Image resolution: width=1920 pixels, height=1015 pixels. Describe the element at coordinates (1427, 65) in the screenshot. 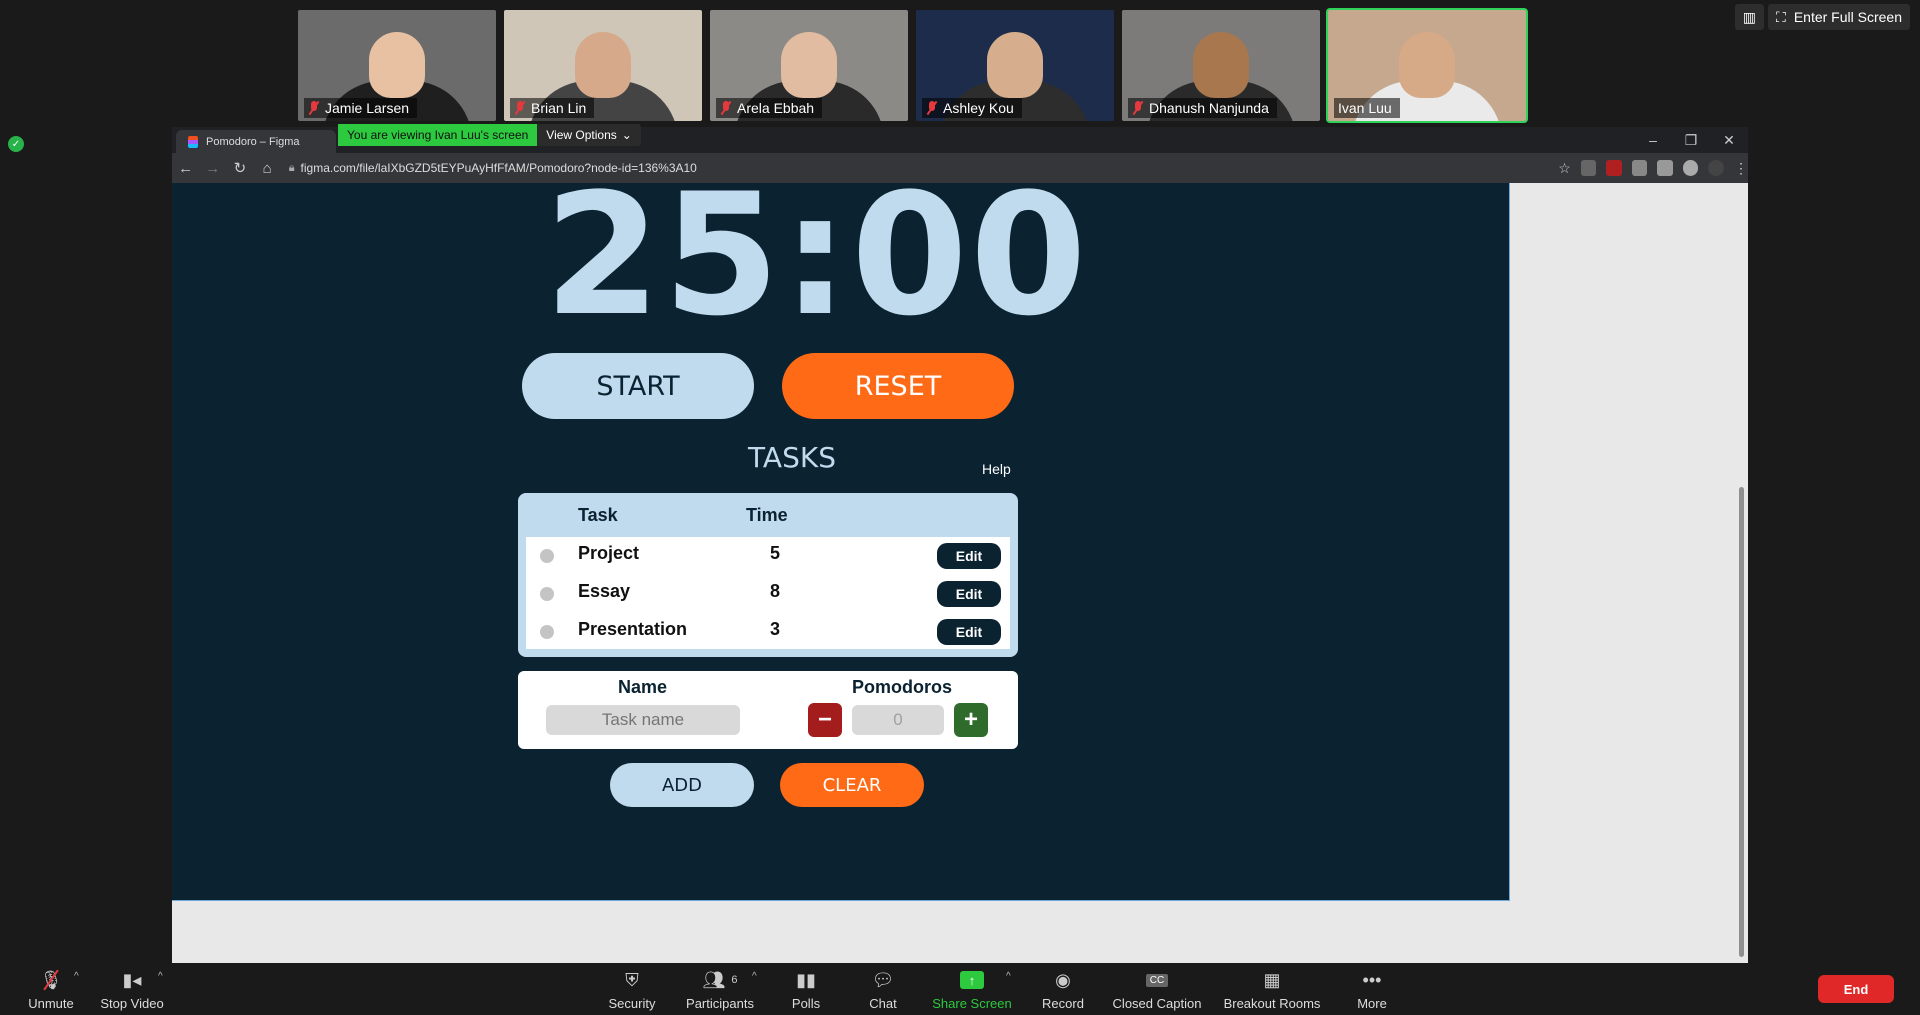

I see `participant-video-tile: Ivan Luu` at that location.